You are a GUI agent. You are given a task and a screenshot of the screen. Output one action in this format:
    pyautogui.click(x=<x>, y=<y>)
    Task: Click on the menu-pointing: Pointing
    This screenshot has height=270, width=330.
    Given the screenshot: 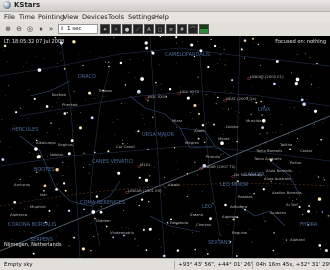 What is the action you would take?
    pyautogui.click(x=51, y=17)
    